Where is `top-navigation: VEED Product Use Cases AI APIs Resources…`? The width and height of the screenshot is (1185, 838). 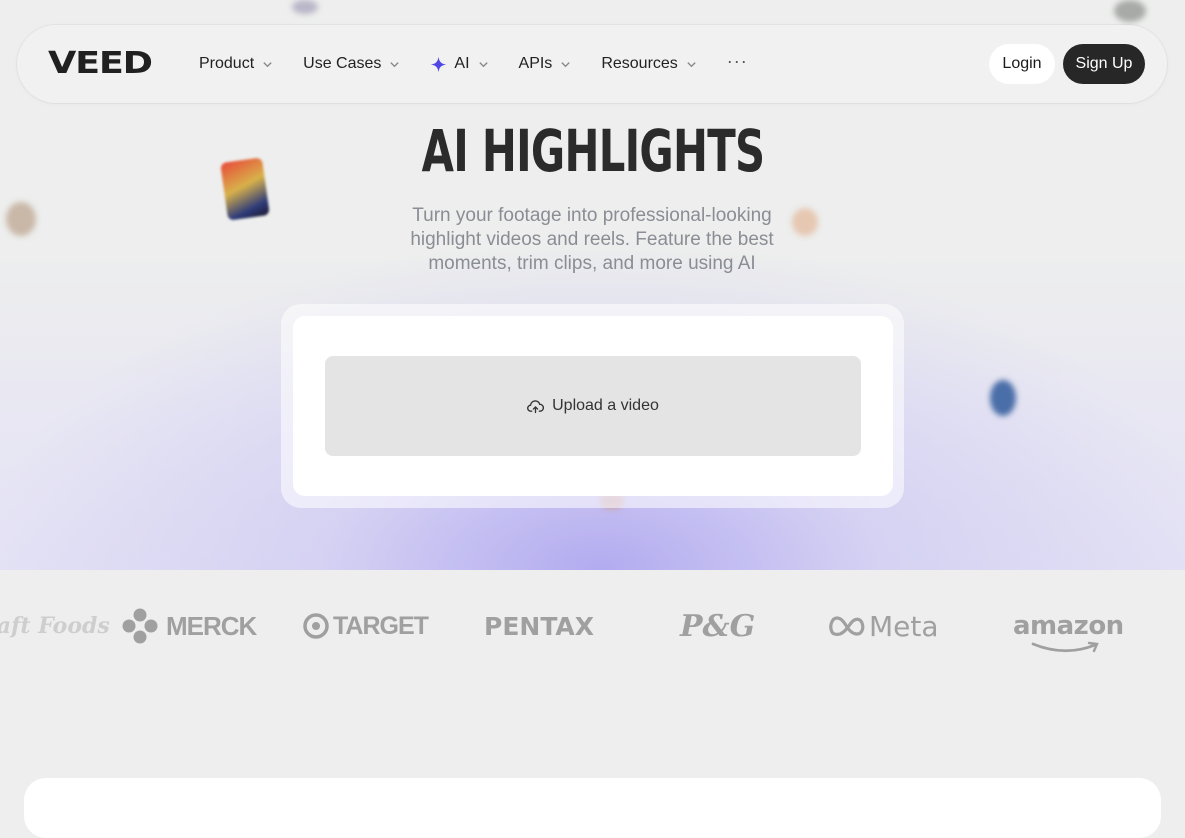
top-navigation: VEED Product Use Cases AI APIs Resources… is located at coordinates (592, 64).